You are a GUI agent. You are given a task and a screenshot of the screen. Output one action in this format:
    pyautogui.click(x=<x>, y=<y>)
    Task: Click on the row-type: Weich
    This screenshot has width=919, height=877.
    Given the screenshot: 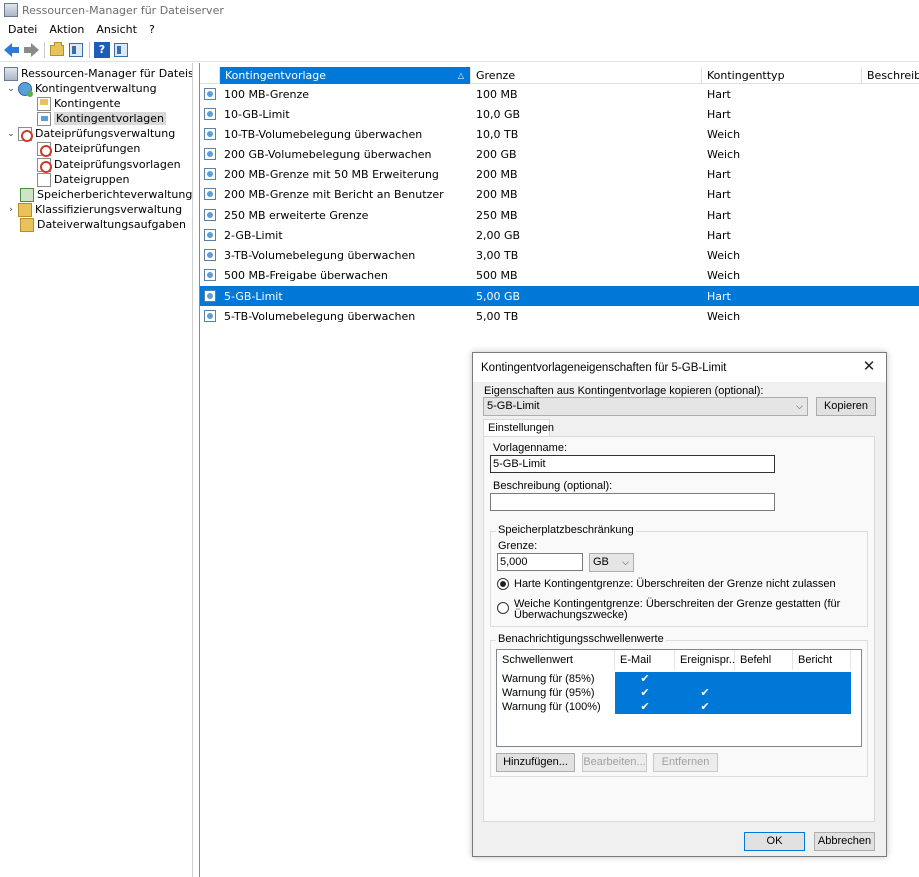 What is the action you would take?
    pyautogui.click(x=724, y=134)
    